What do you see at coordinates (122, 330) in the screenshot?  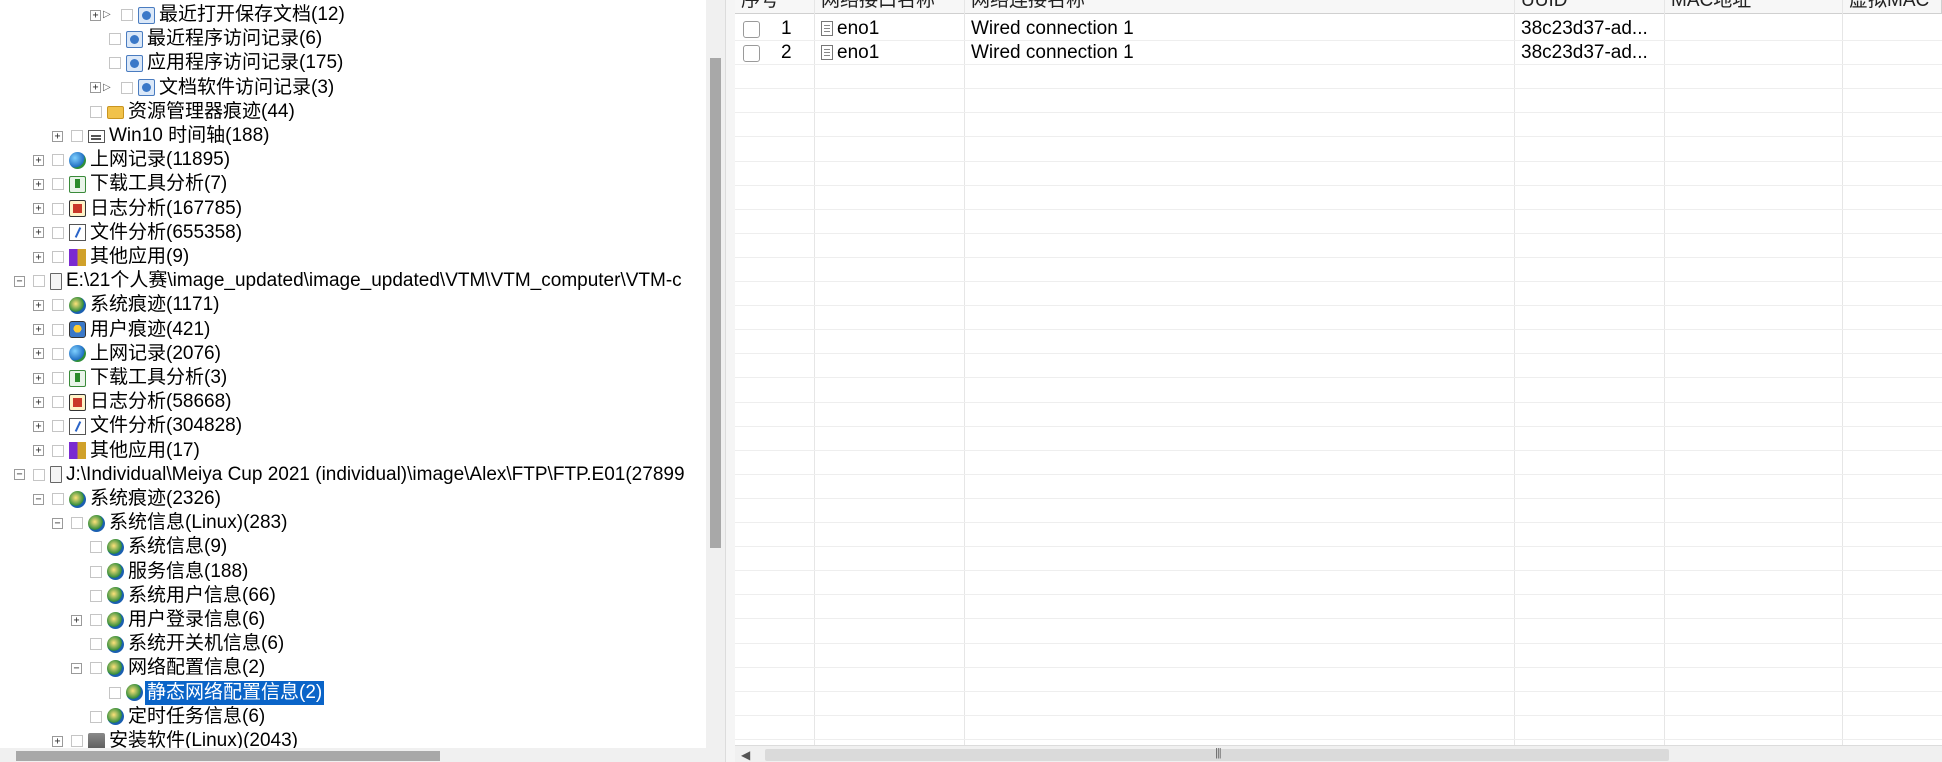 I see `tree-item: + 用户痕迹(421)` at bounding box center [122, 330].